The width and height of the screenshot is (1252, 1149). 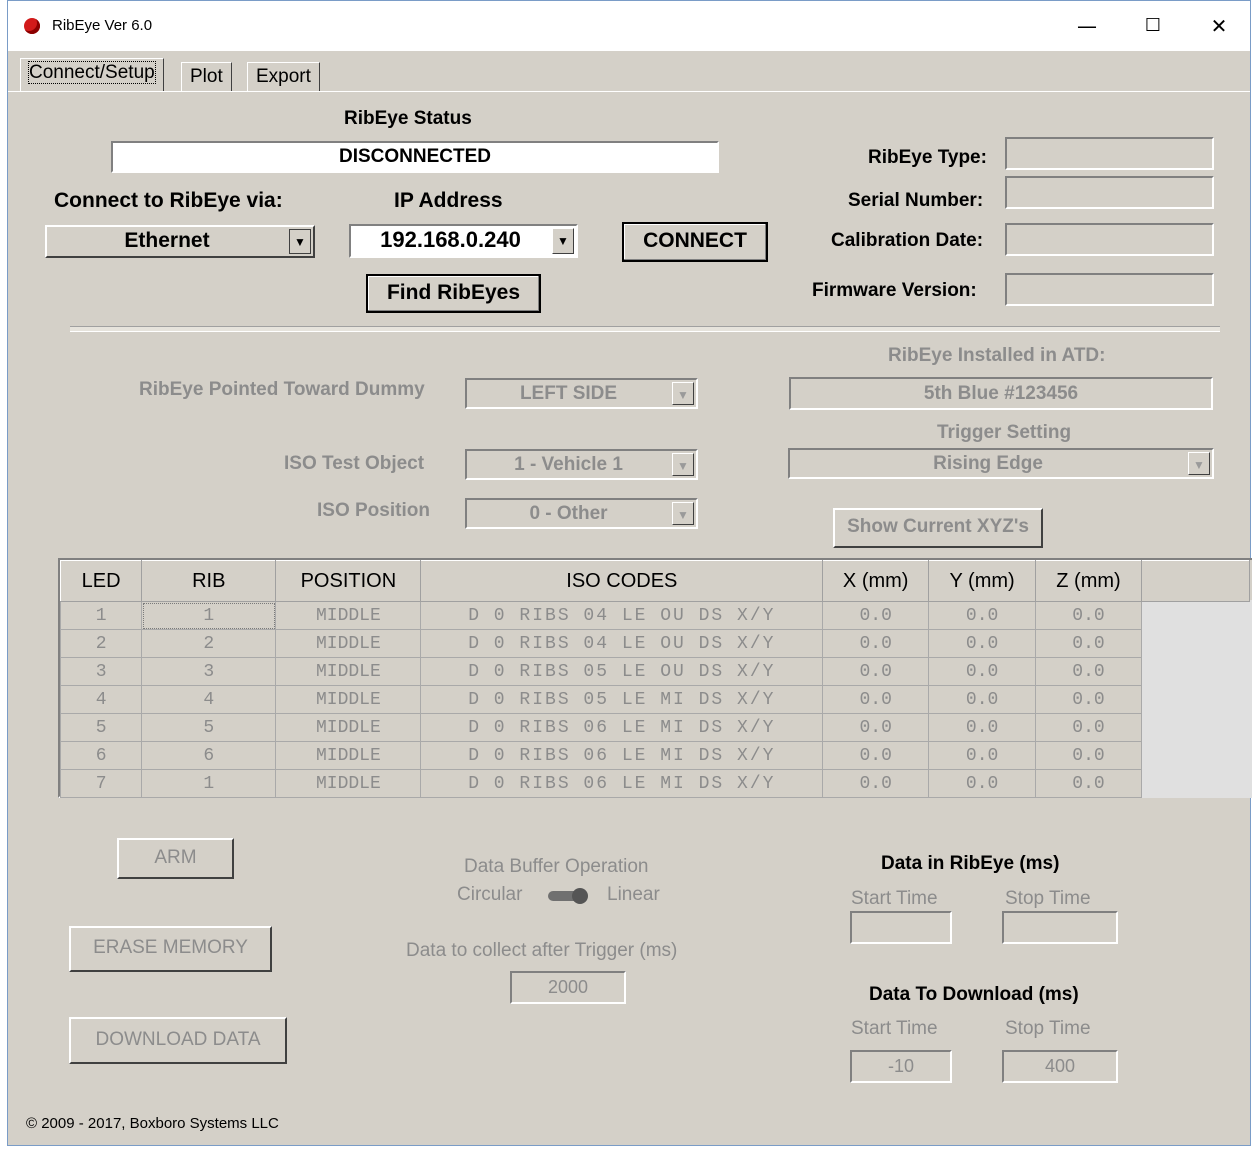 What do you see at coordinates (581, 393) in the screenshot?
I see `pointed-toward-select: LEFT SIDE ▼` at bounding box center [581, 393].